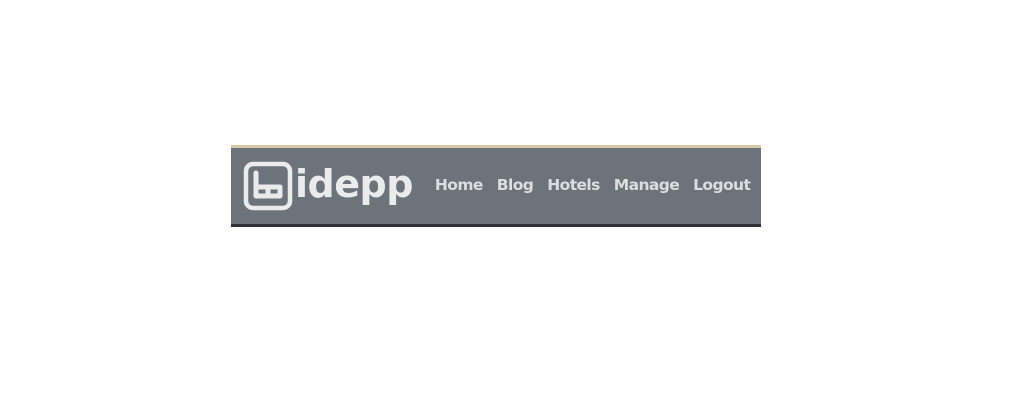  I want to click on brand-name: idepp, so click(354, 184).